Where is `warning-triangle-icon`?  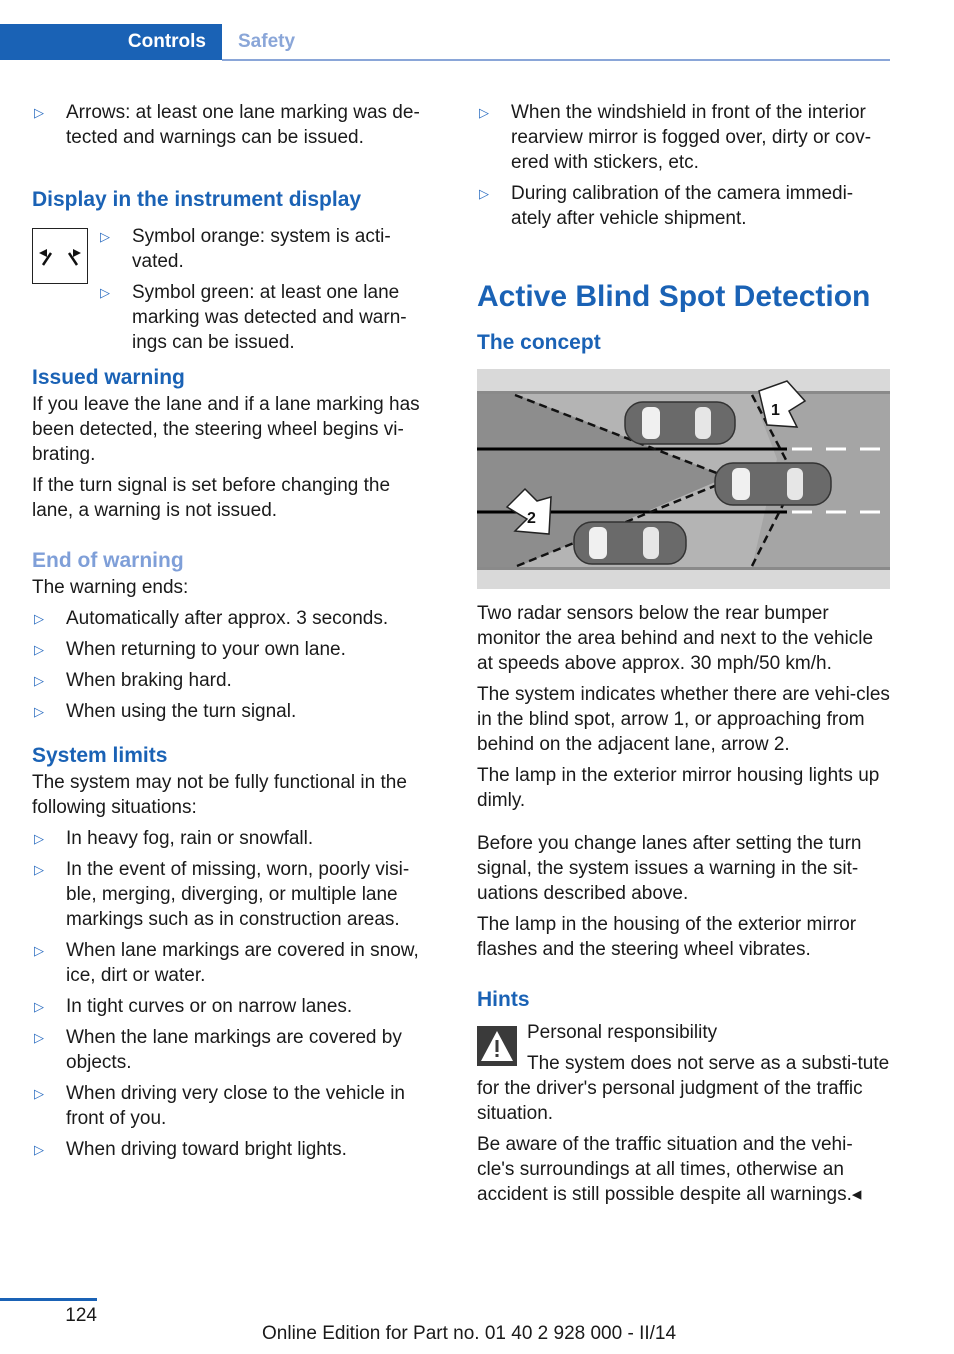 warning-triangle-icon is located at coordinates (497, 1046).